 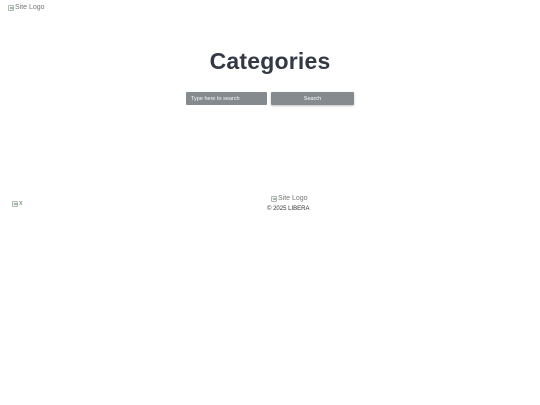 I want to click on copyright: © 2025 LIBERA, so click(x=288, y=209).